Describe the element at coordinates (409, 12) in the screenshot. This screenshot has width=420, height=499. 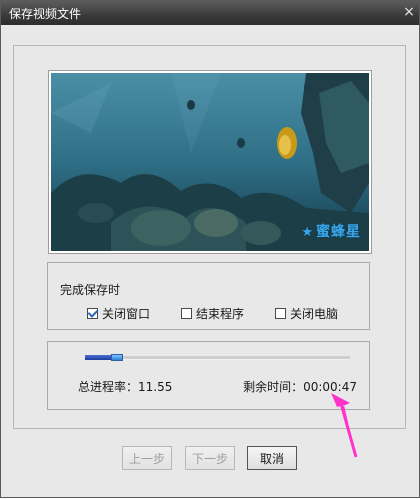
I see `close-icon: ×` at that location.